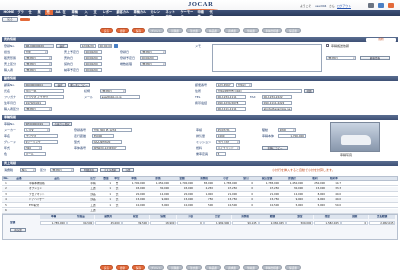  What do you see at coordinates (194, 267) in the screenshot?
I see `bottom-action-button: 注文書` at bounding box center [194, 267].